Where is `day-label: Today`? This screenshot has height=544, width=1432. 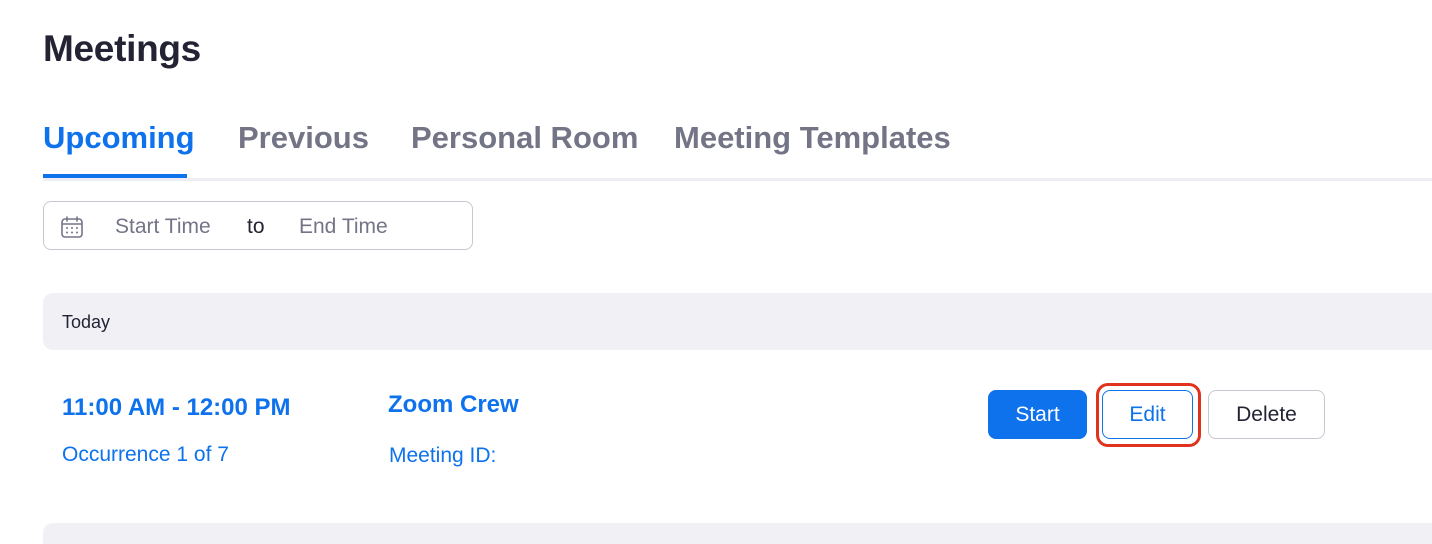 day-label: Today is located at coordinates (86, 322).